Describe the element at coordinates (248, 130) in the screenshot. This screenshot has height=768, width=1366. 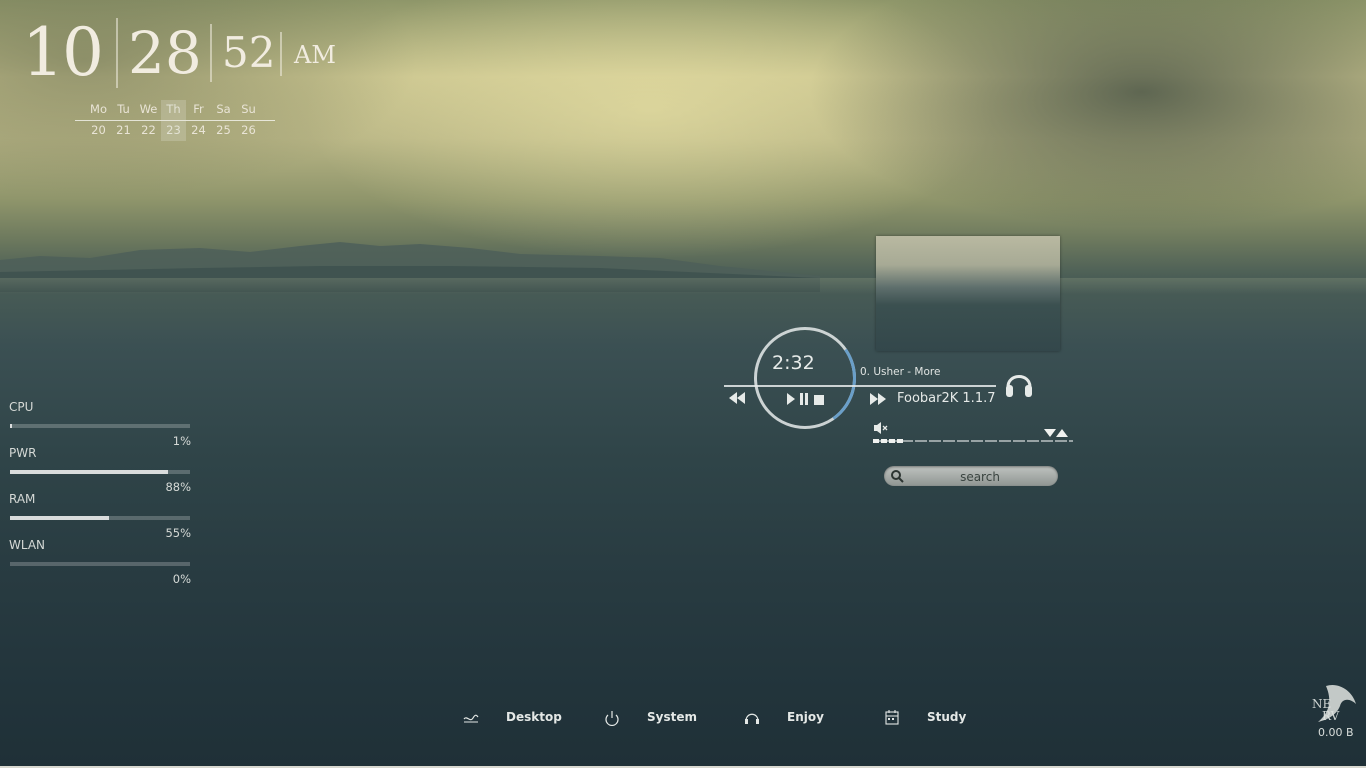
I see `calendar-date: 26` at that location.